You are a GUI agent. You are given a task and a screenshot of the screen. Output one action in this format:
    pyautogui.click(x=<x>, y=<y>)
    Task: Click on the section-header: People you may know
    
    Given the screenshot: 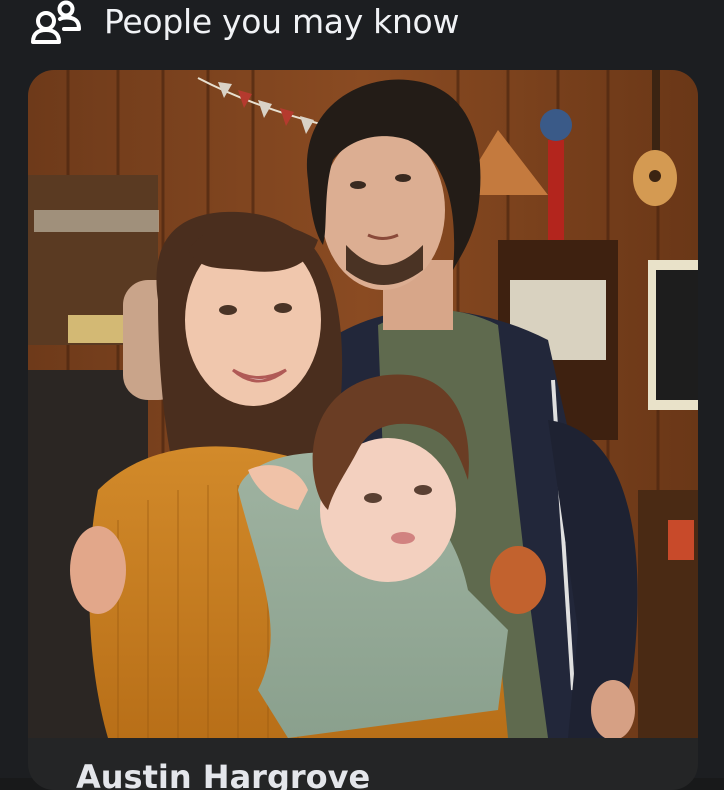 What is the action you would take?
    pyautogui.click(x=362, y=29)
    